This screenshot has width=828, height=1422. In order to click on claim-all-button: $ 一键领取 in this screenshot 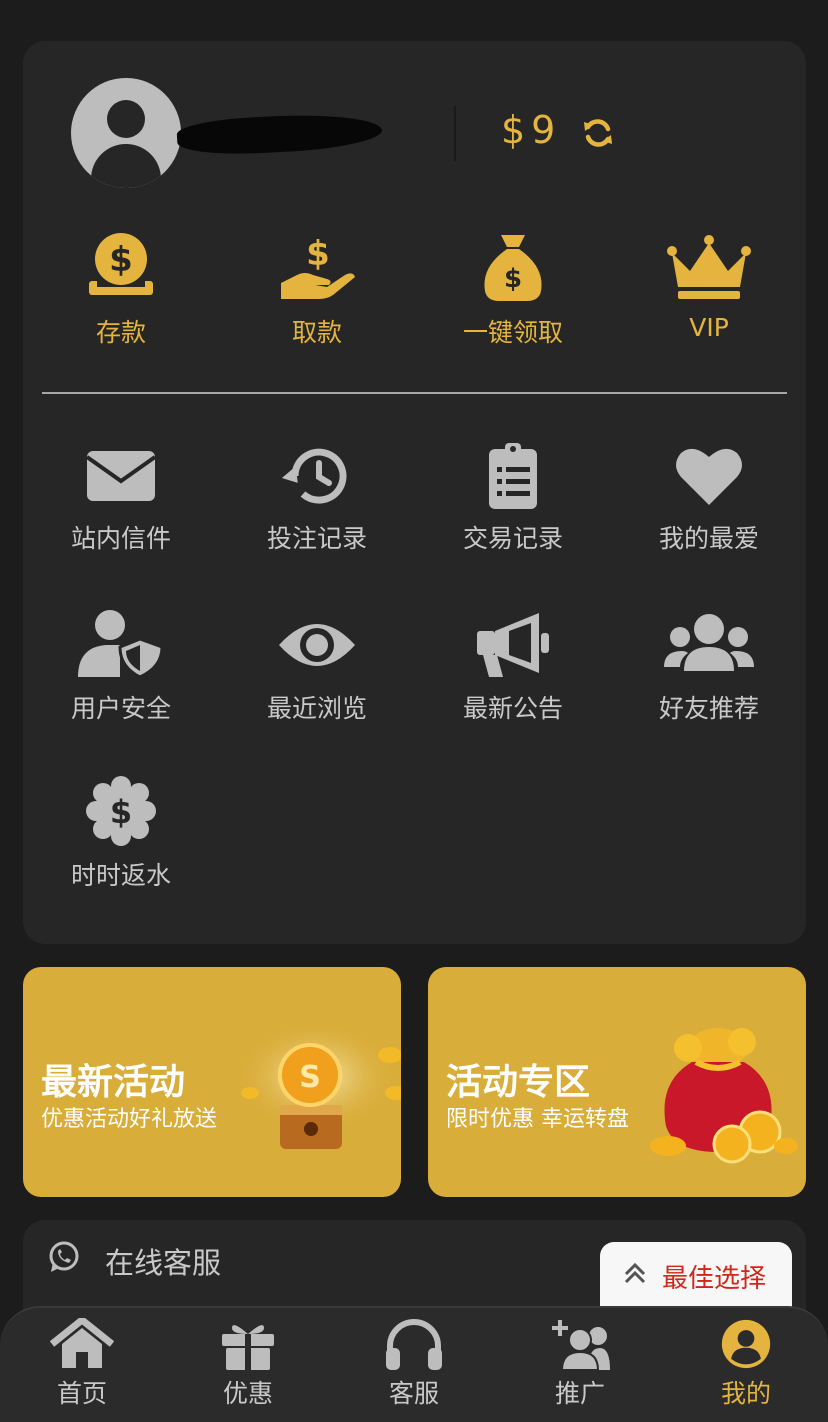, I will do `click(513, 296)`.